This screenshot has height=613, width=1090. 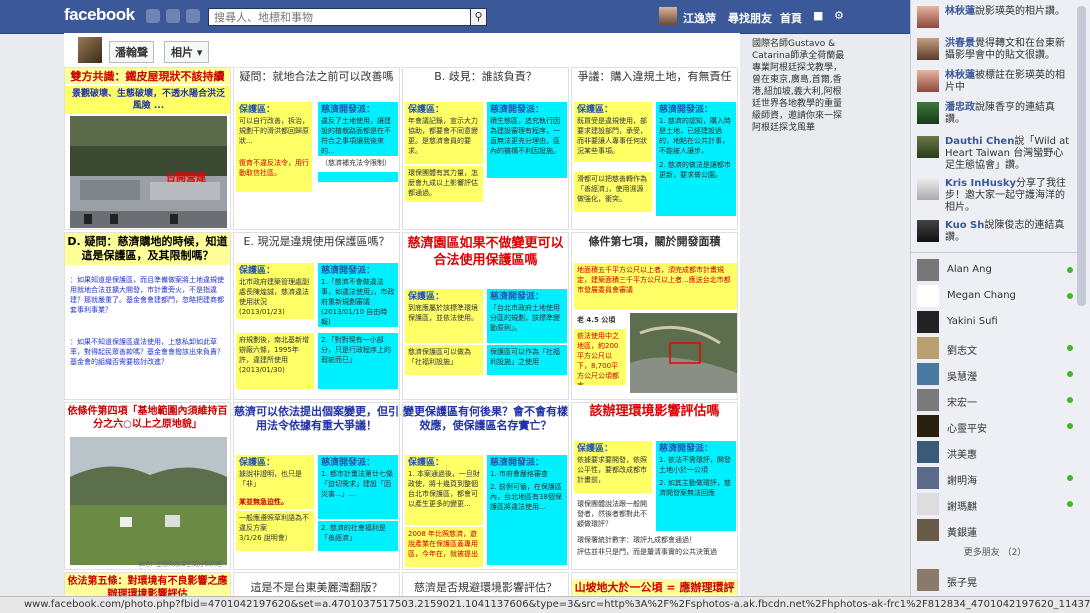 I want to click on box-text: 環保署統計數字：環評九成都會通過！, so click(x=655, y=539).